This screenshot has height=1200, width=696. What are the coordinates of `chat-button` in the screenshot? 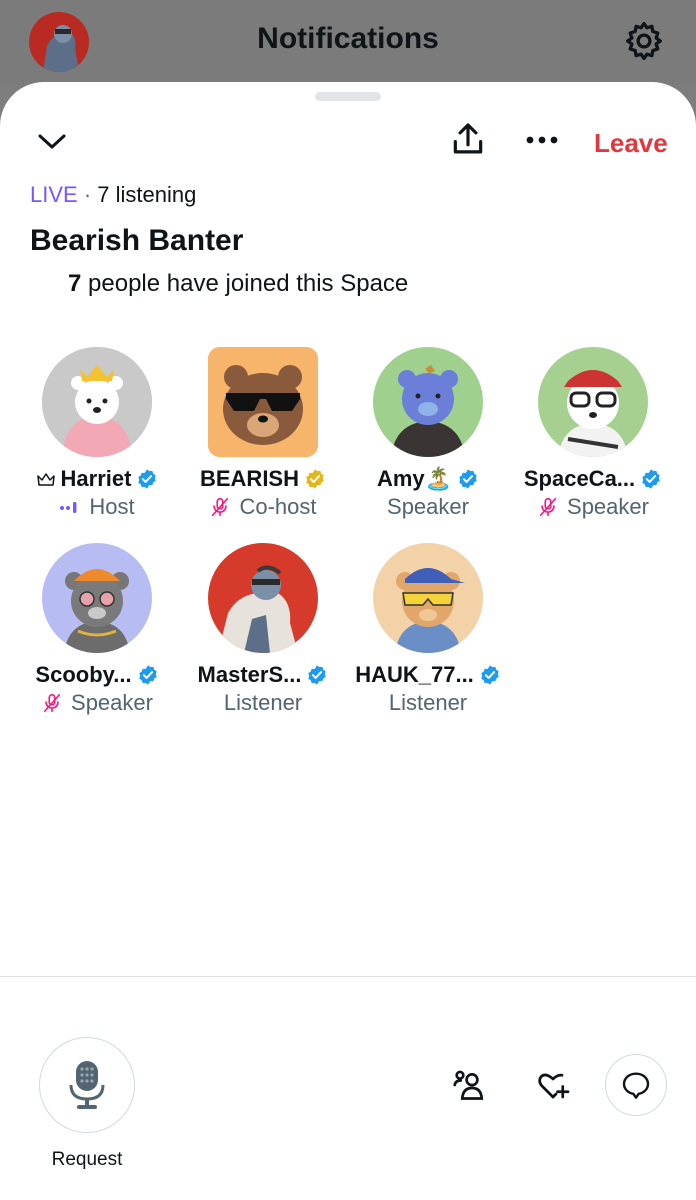 It's located at (636, 1085).